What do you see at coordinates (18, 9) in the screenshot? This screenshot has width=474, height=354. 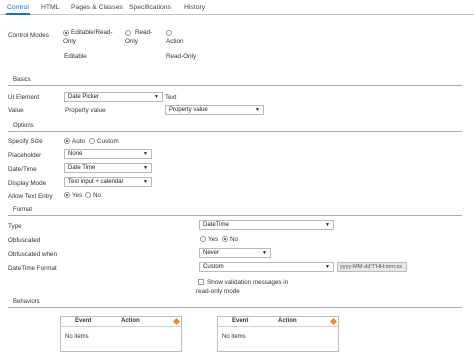 I see `tab-control: Control` at bounding box center [18, 9].